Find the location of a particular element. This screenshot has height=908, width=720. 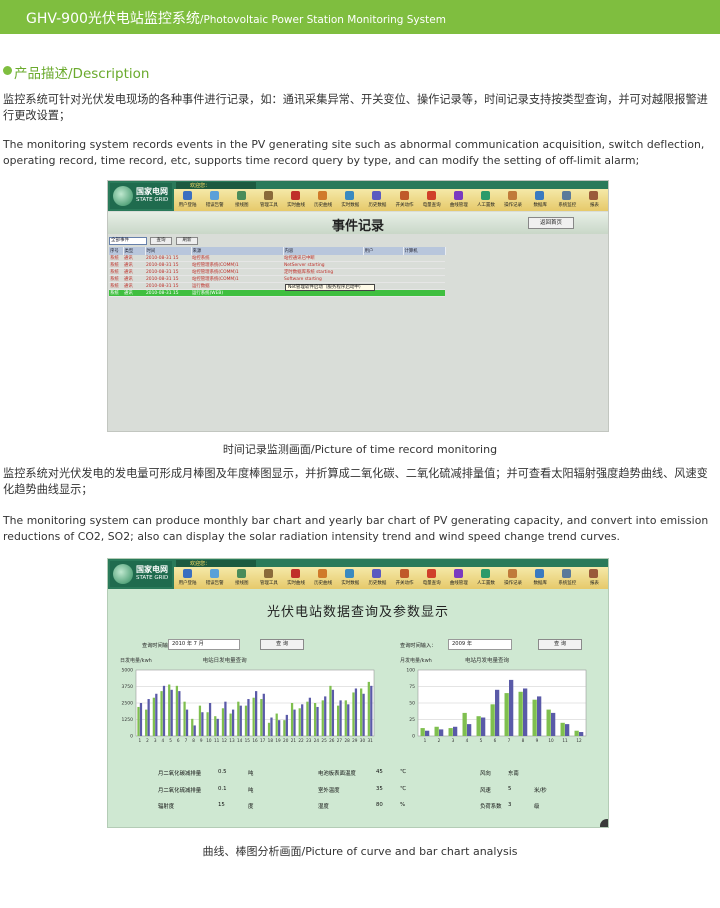

table-header: 类型 is located at coordinates (134, 251).